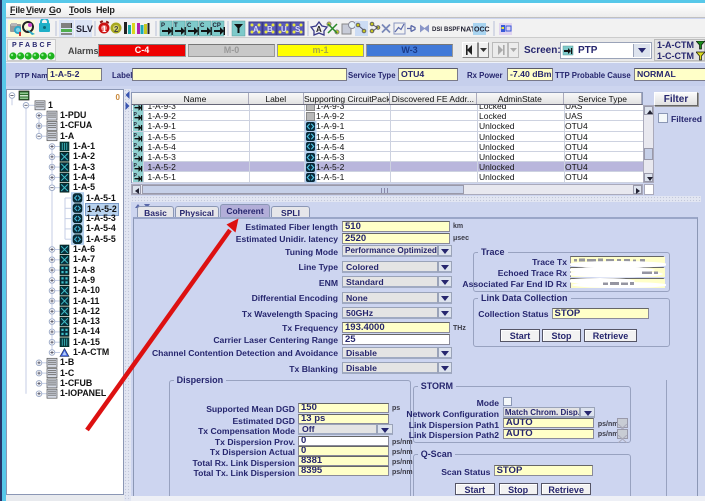 Image resolution: width=705 pixels, height=501 pixels. What do you see at coordinates (176, 26) in the screenshot?
I see `svg-text: T` at bounding box center [176, 26].